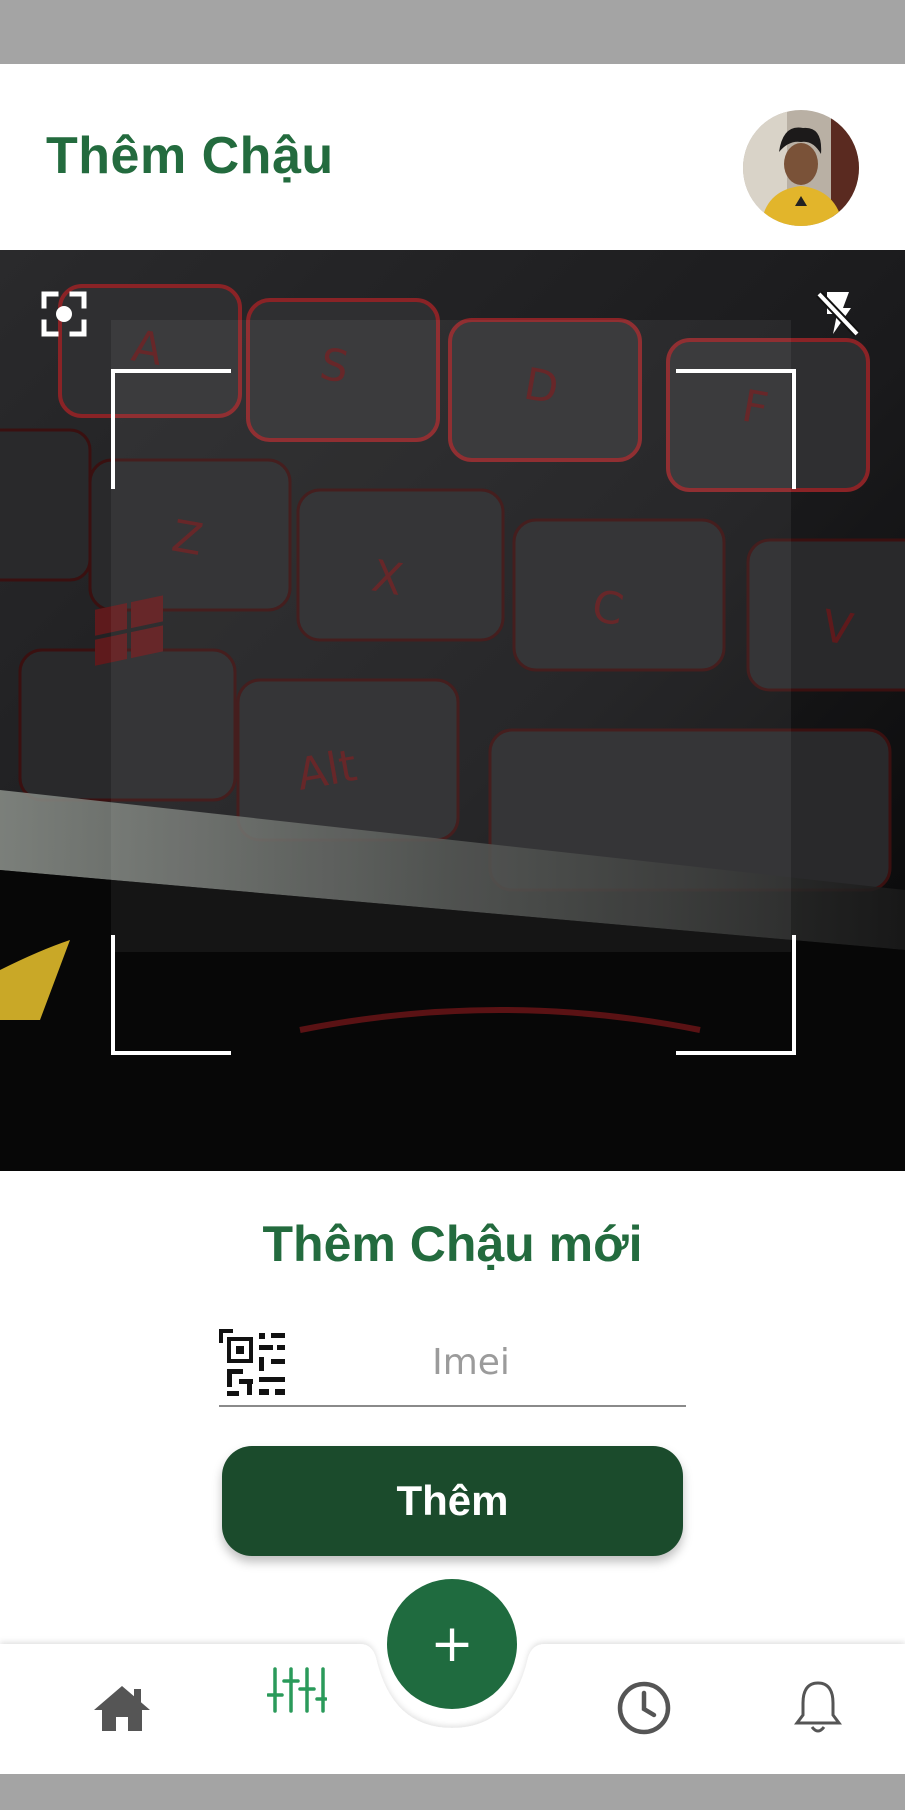 The image size is (905, 1810). I want to click on qr-code-icon, so click(254, 1364).